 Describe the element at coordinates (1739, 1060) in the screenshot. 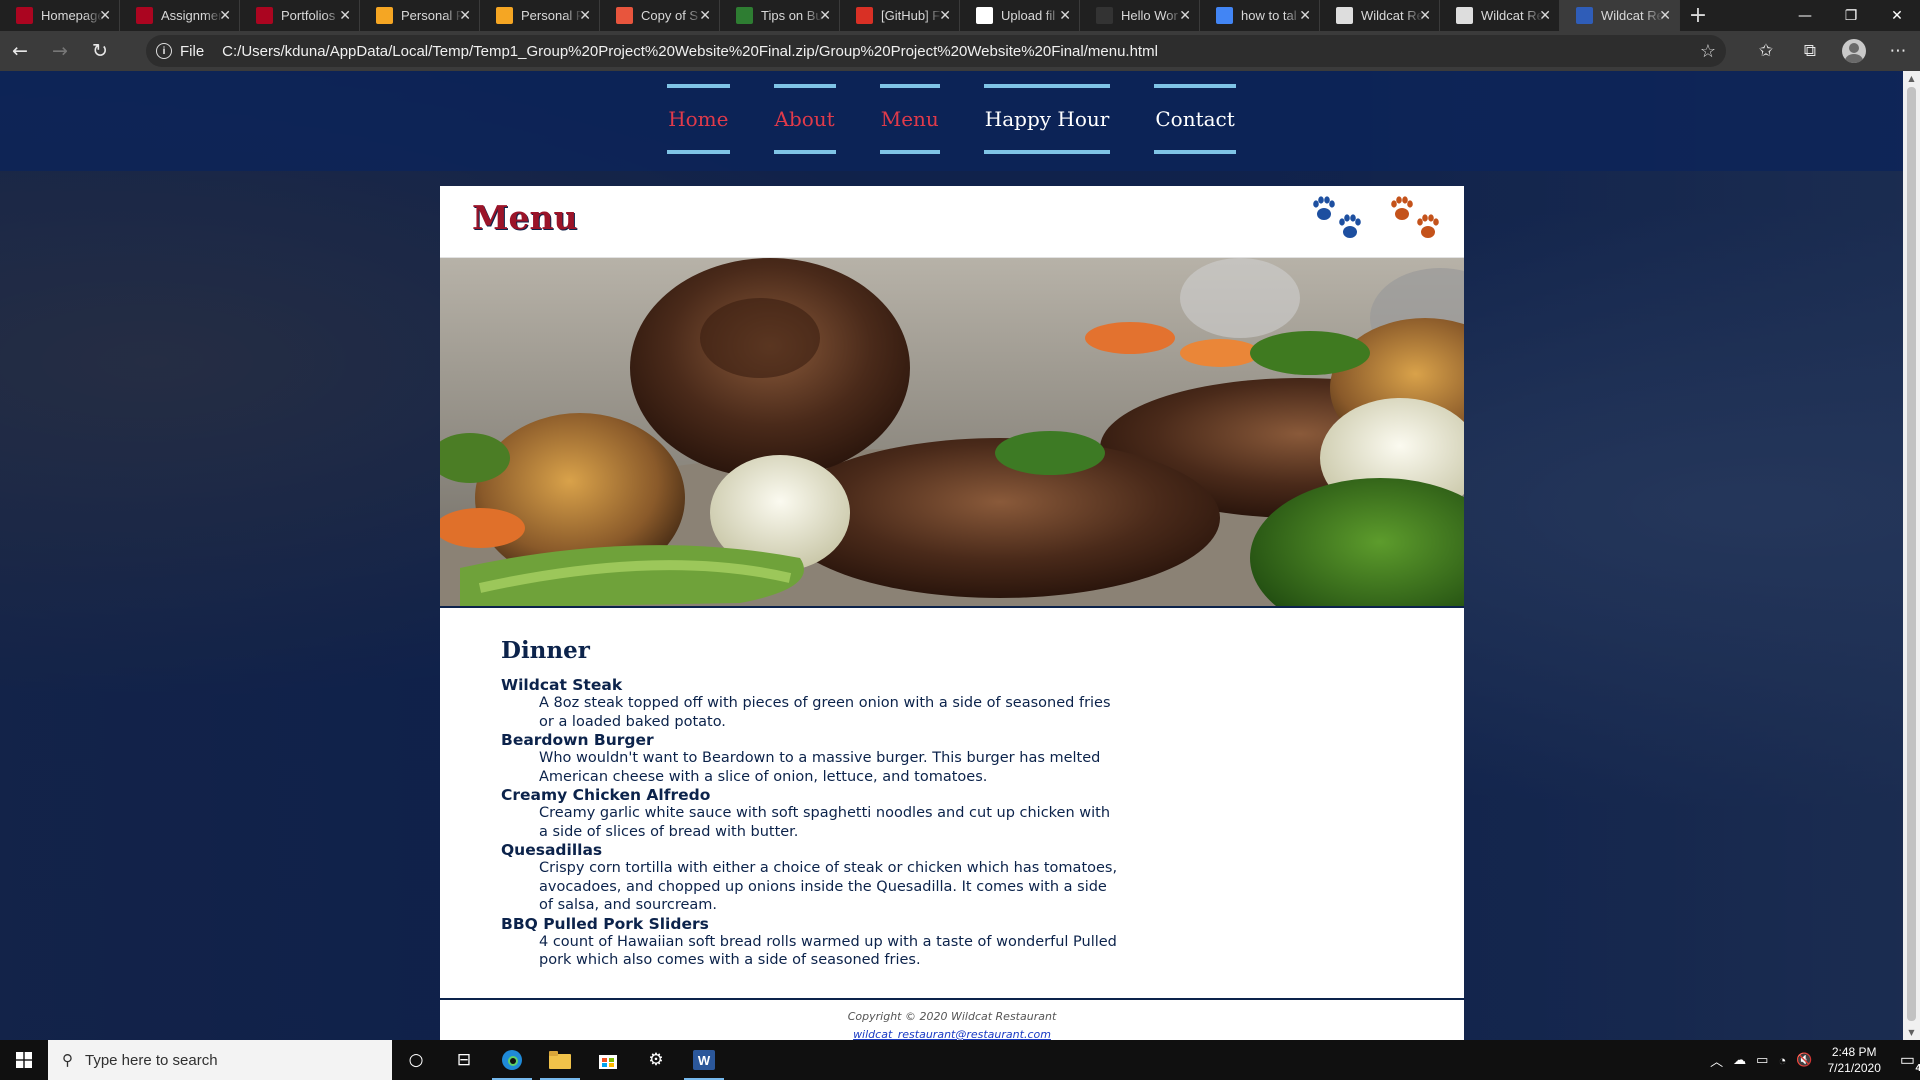

I see `onedrive-icon: ☁` at that location.